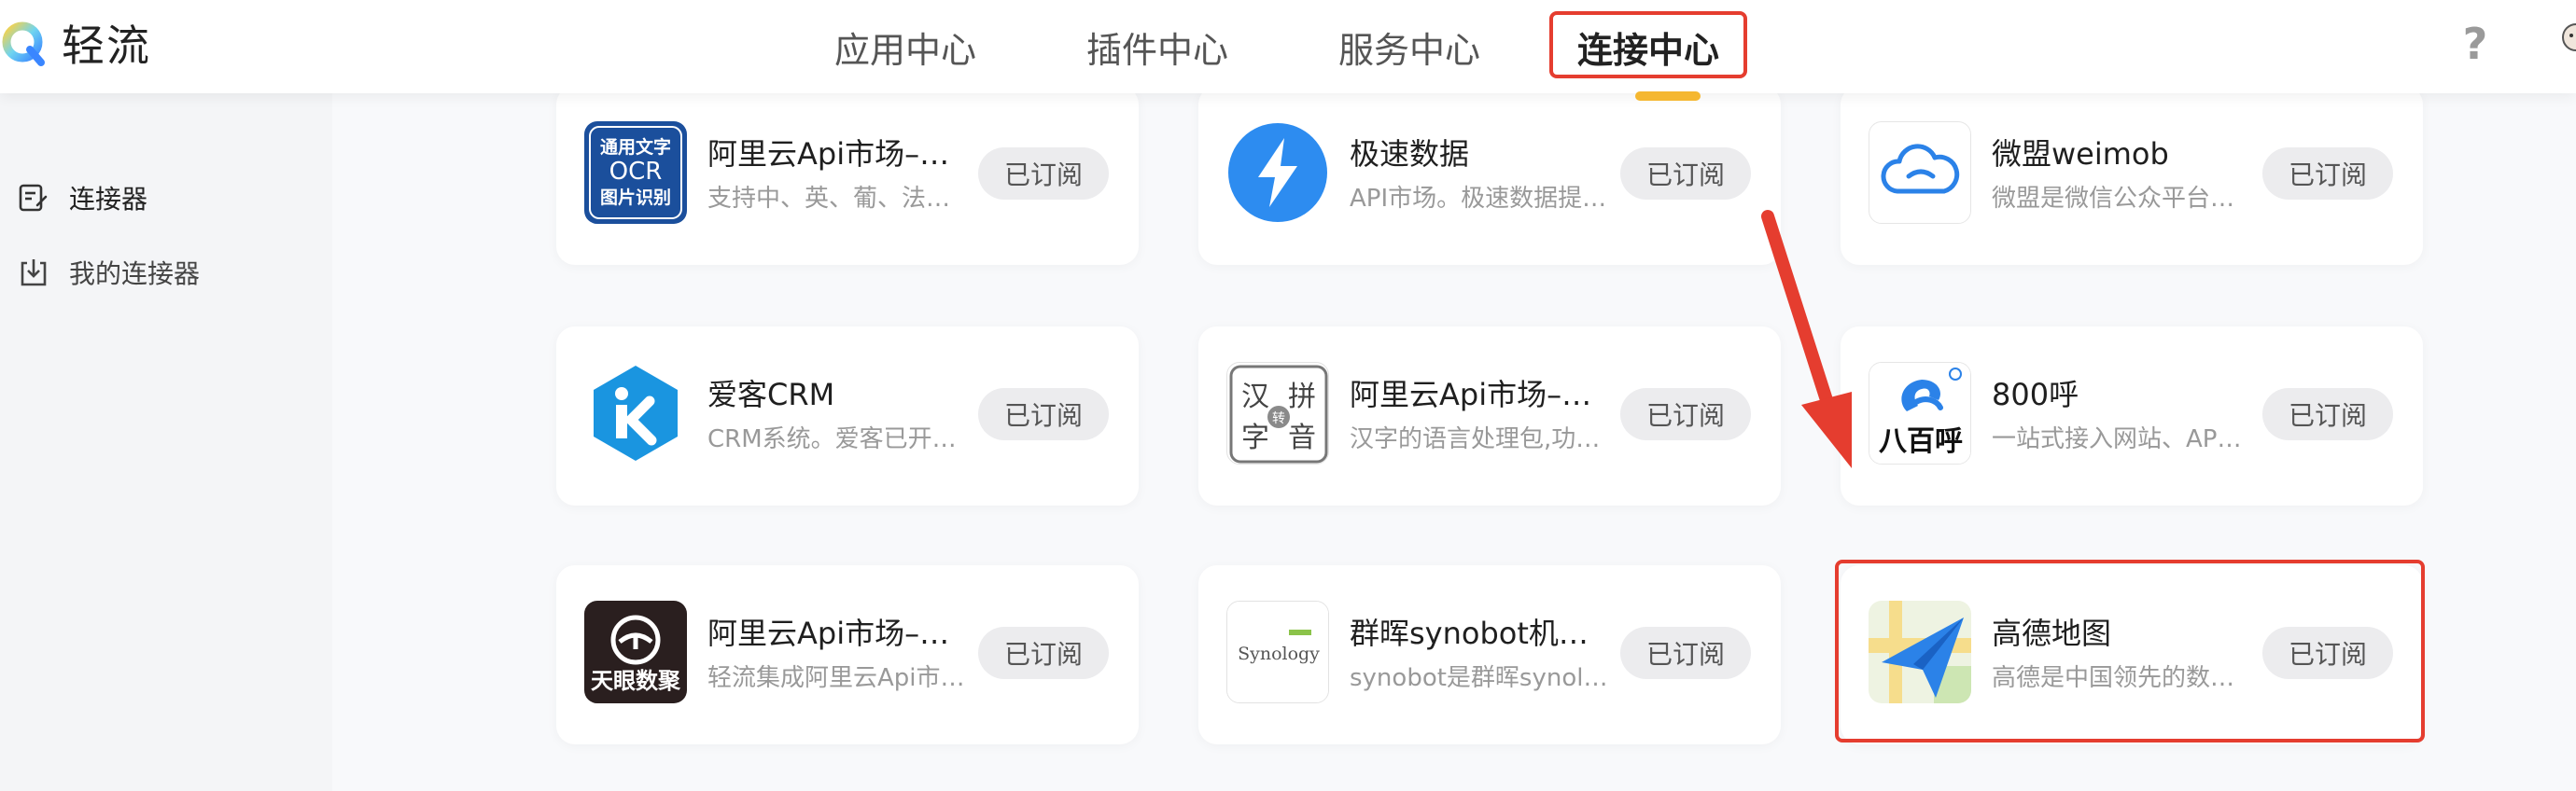 The height and width of the screenshot is (791, 2576). I want to click on qingliu-logo-icon, so click(23, 43).